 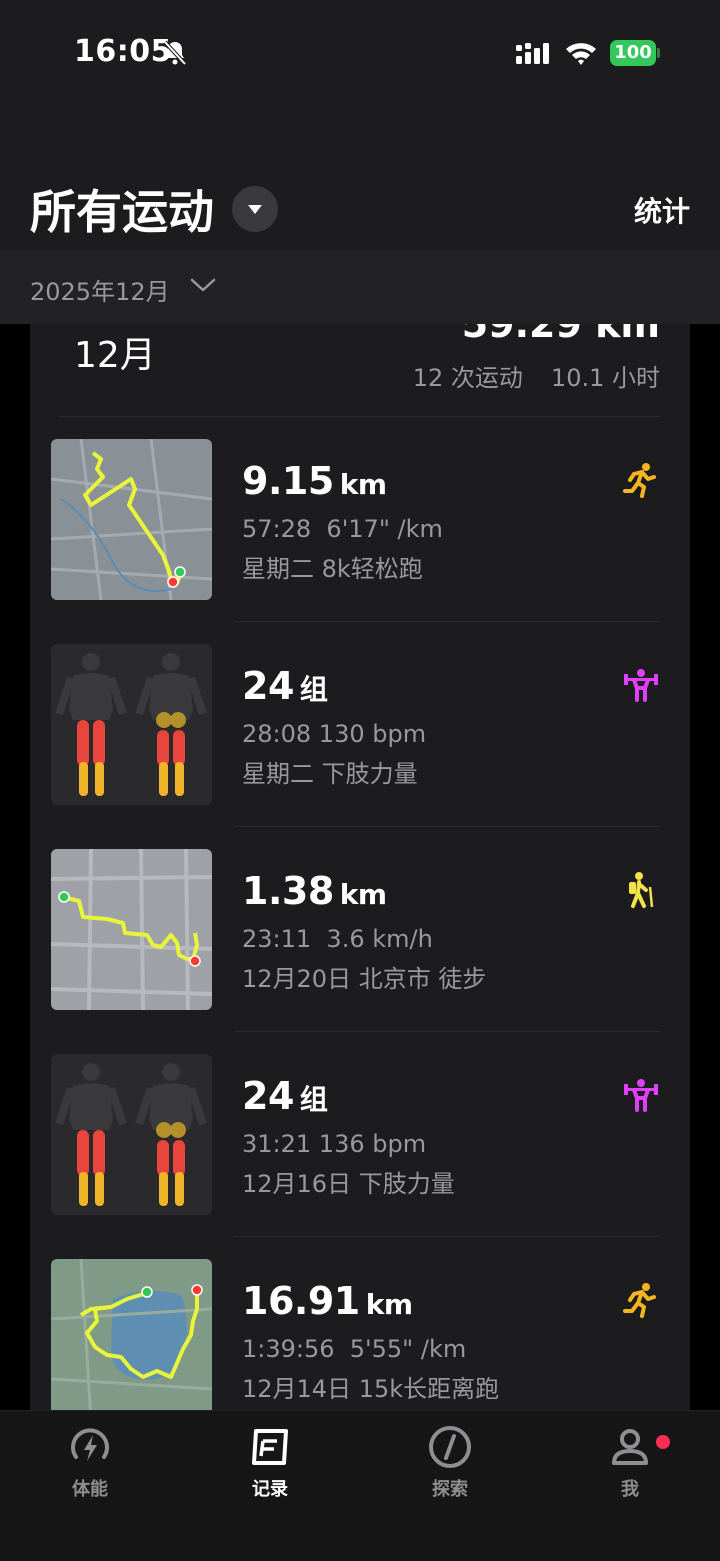 I want to click on notification-badge, so click(x=663, y=1442).